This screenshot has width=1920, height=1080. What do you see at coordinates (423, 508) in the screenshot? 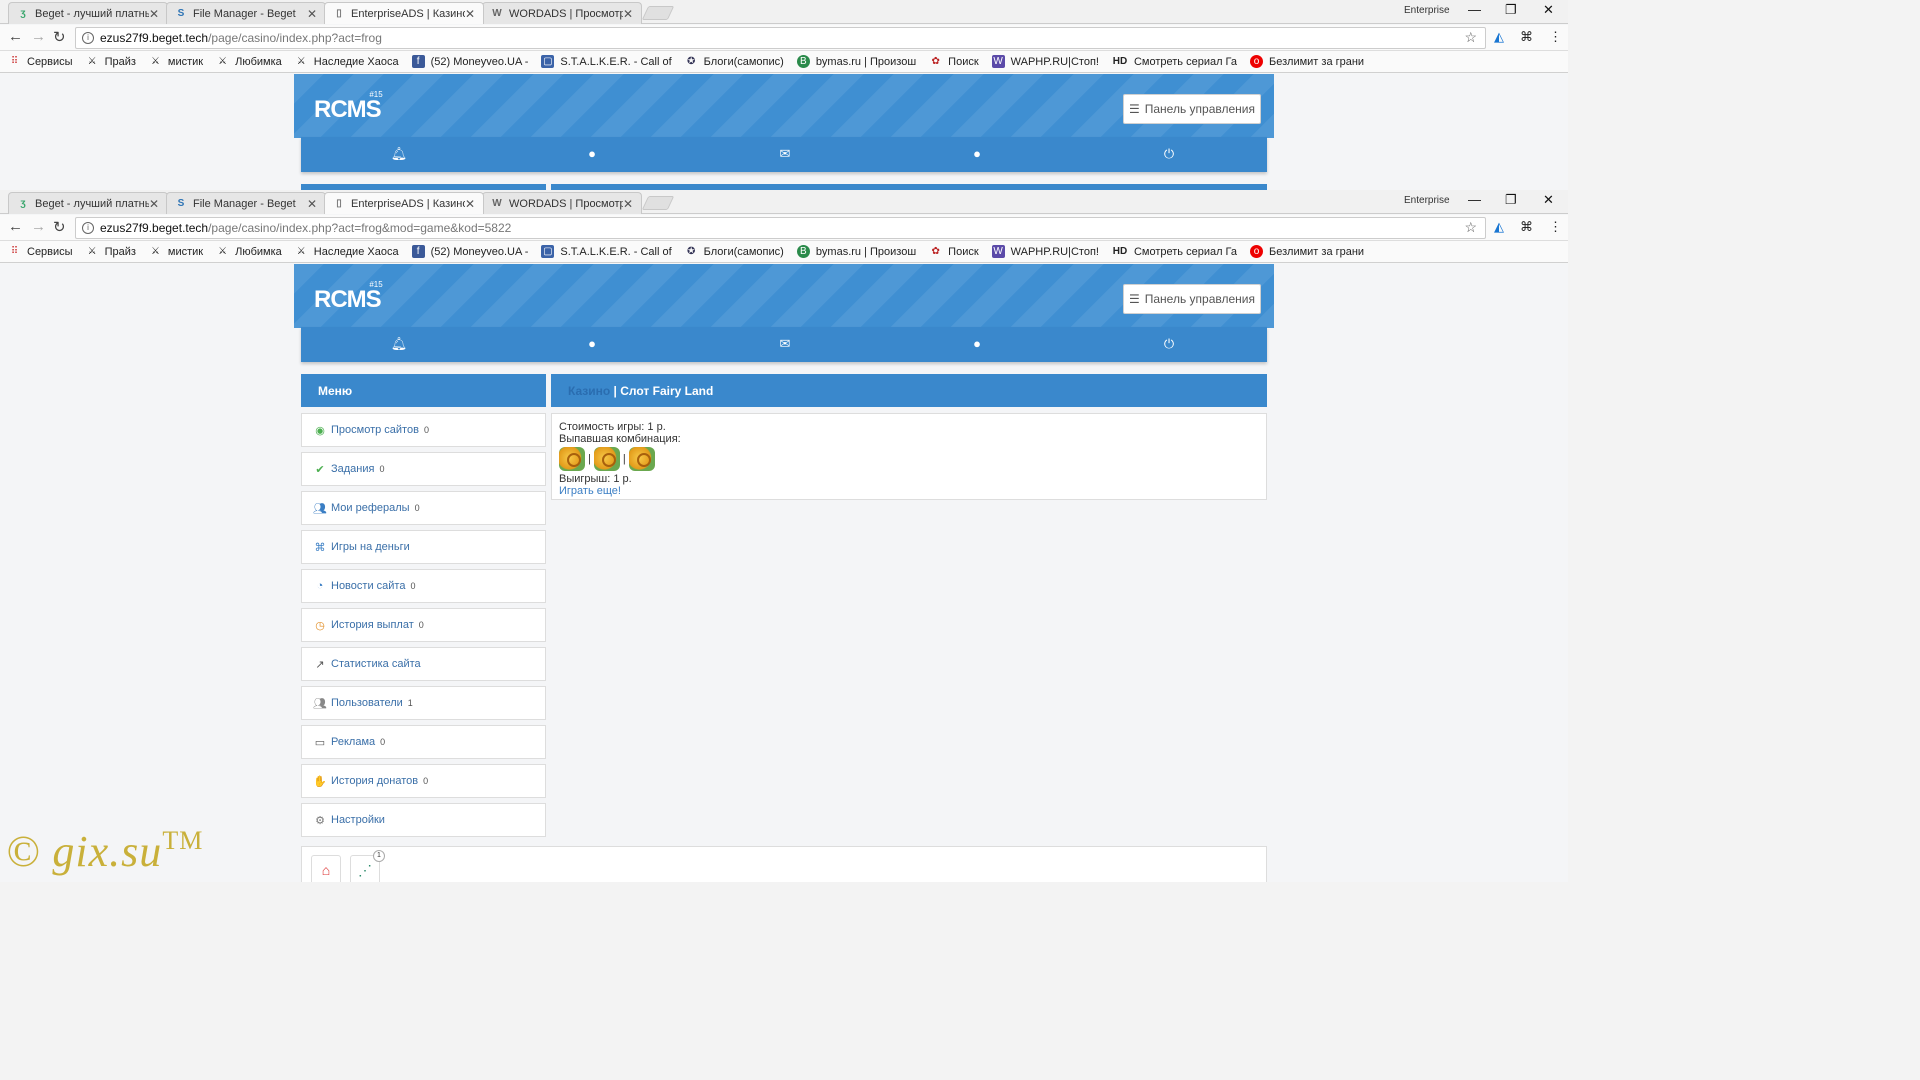
I see `menu-item-referrals: 👥︎ Мои рефералы 0` at bounding box center [423, 508].